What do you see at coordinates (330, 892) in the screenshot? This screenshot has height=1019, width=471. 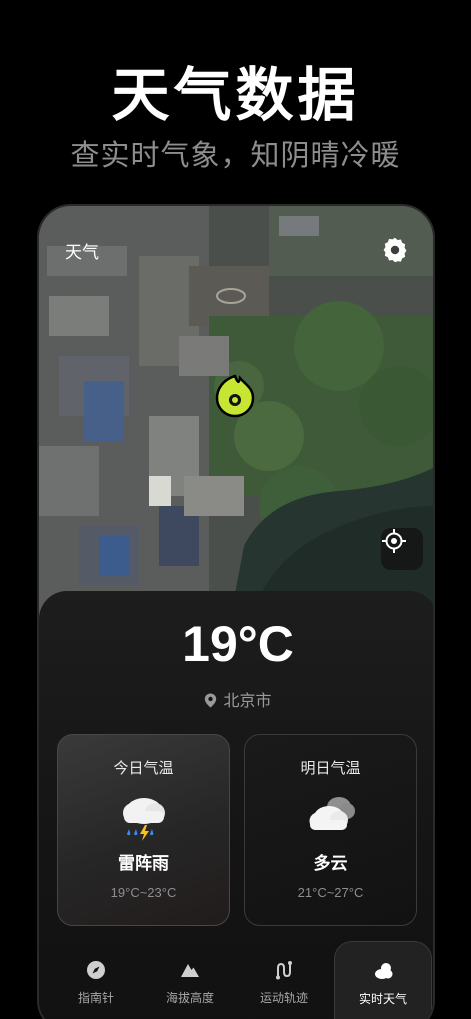 I see `tomorrow-temperature-range: 21°C~27°C` at bounding box center [330, 892].